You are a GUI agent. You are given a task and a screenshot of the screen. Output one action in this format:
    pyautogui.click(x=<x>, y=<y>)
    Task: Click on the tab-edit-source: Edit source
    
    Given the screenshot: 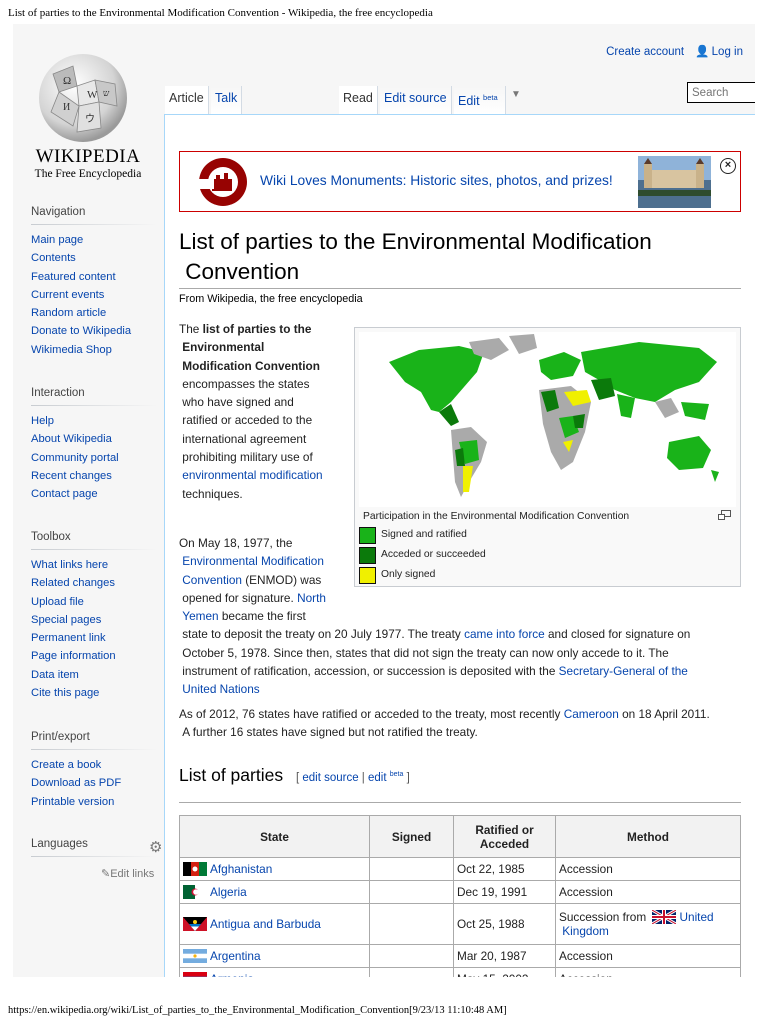 What is the action you would take?
    pyautogui.click(x=416, y=100)
    